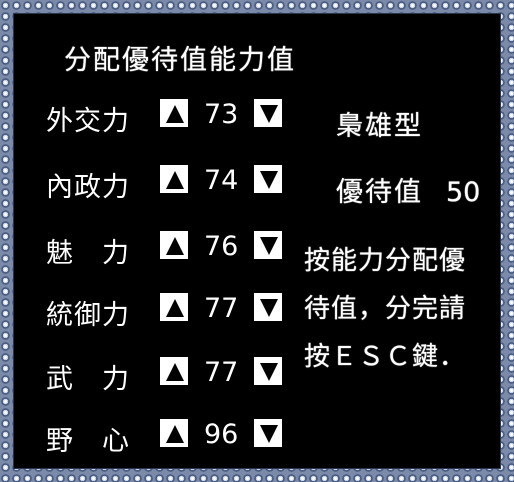 This screenshot has width=514, height=482. I want to click on stat-label: 外交力, so click(88, 121).